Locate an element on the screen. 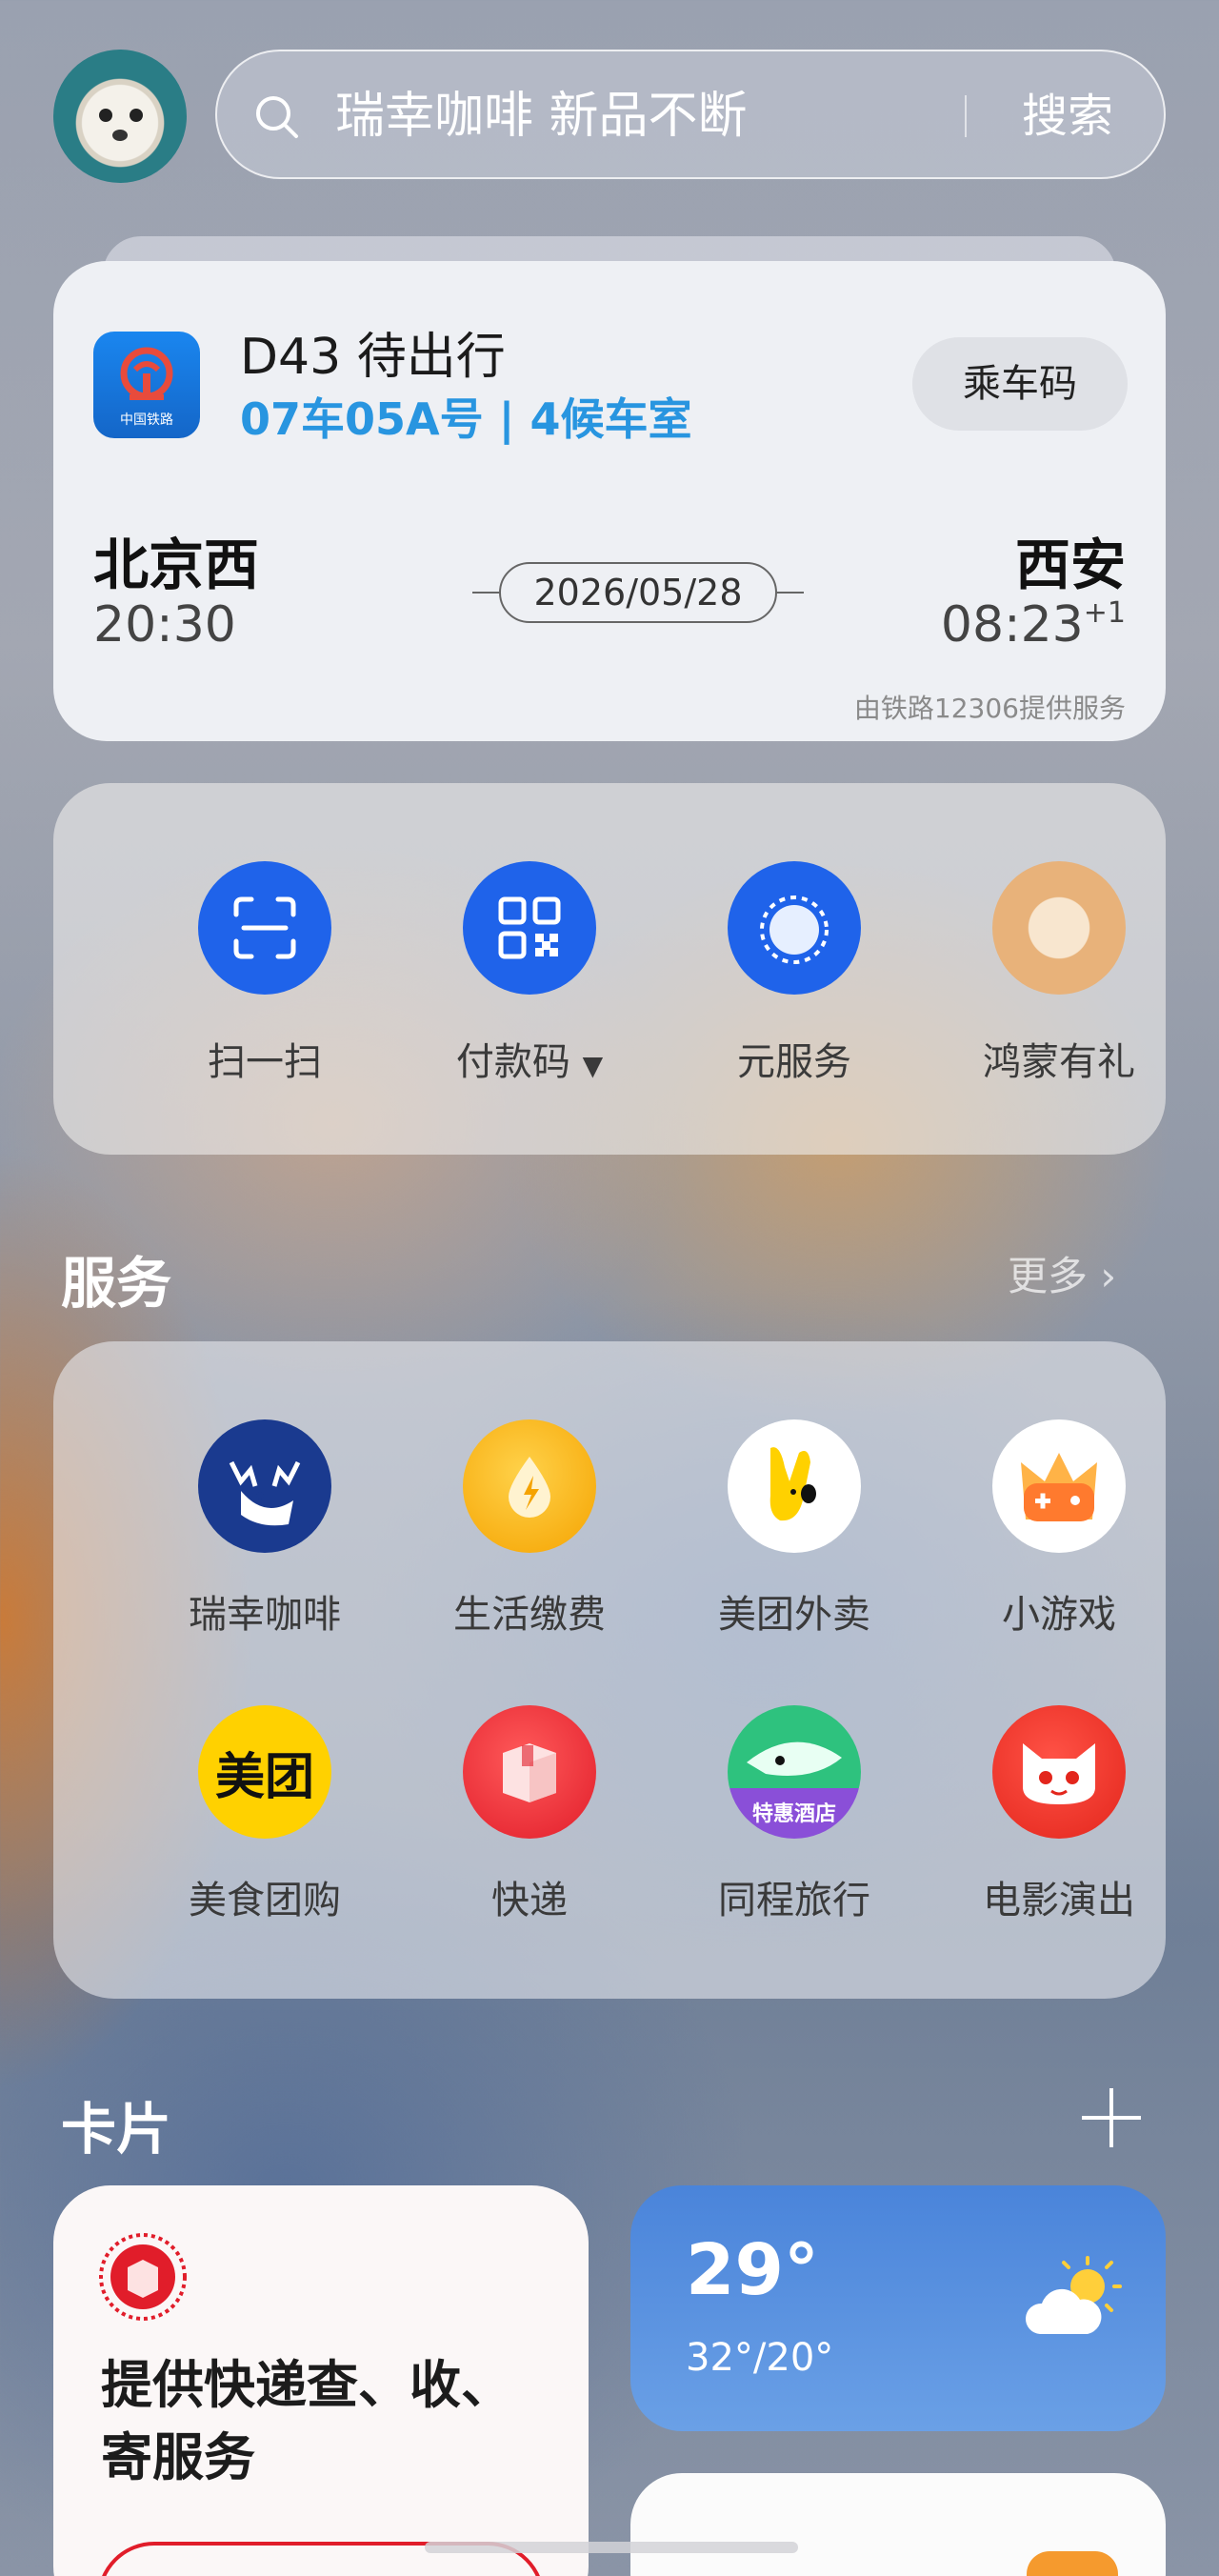  departure-time: 20:30 is located at coordinates (164, 625).